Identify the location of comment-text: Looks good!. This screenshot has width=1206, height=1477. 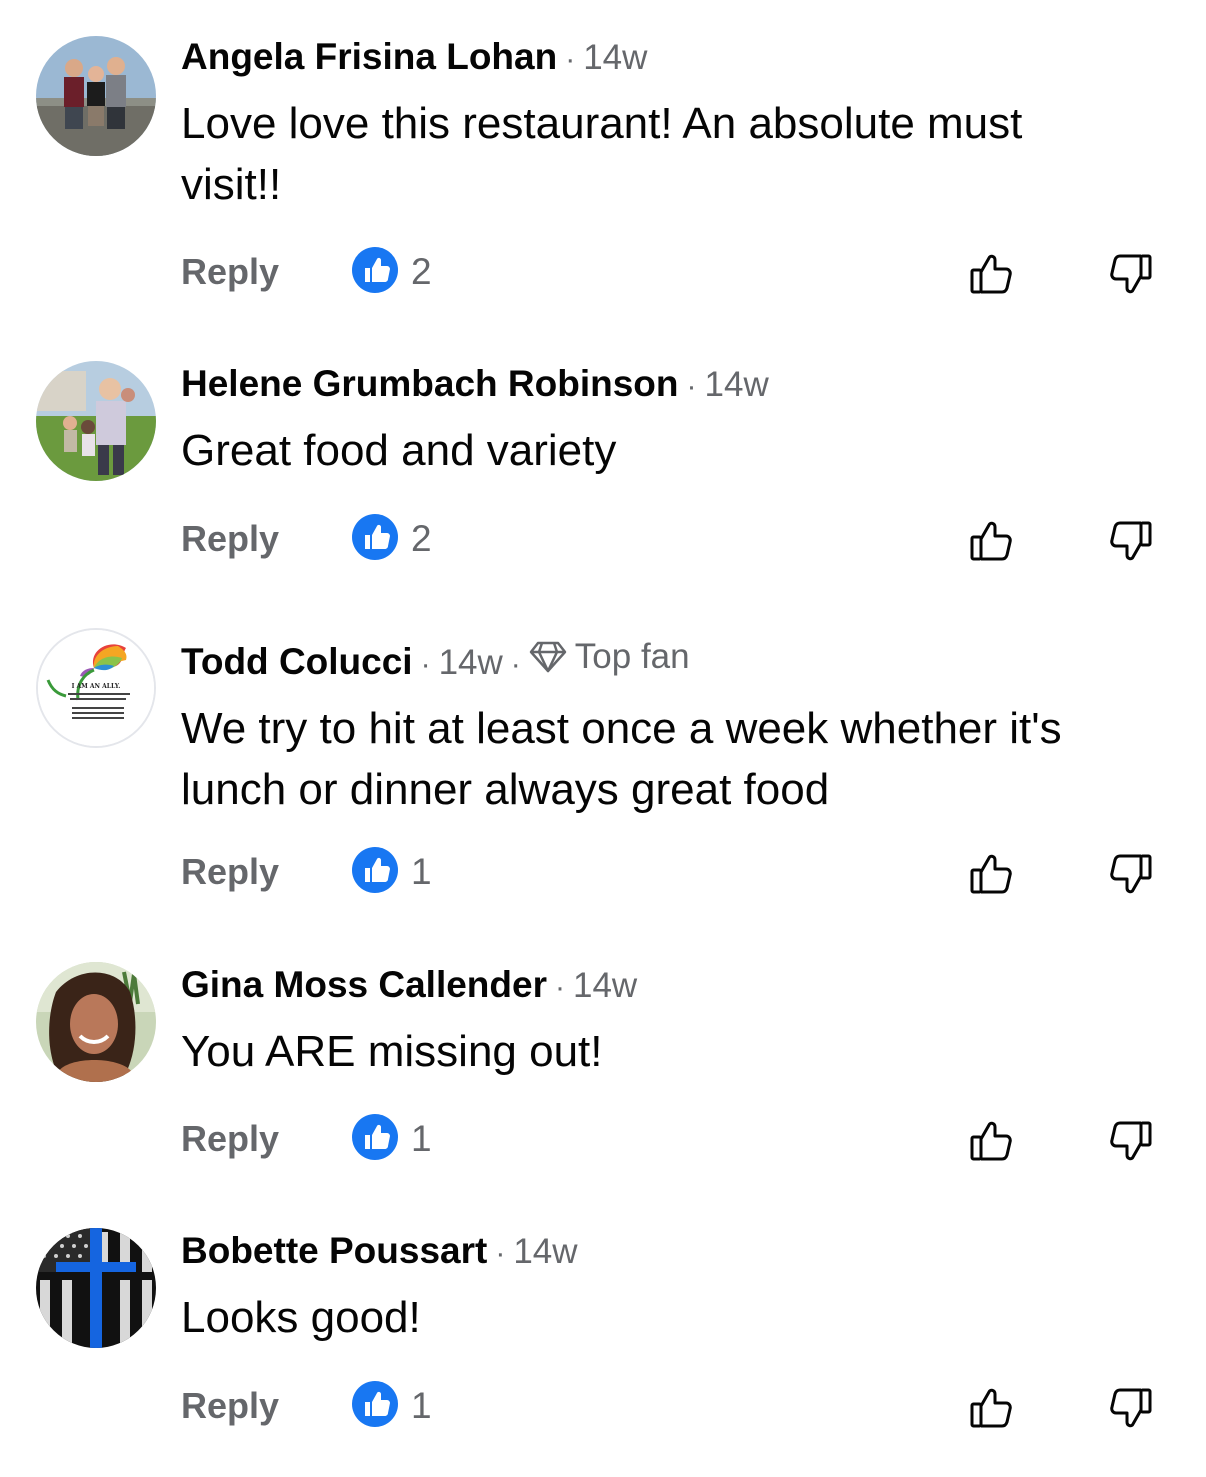
(301, 1317).